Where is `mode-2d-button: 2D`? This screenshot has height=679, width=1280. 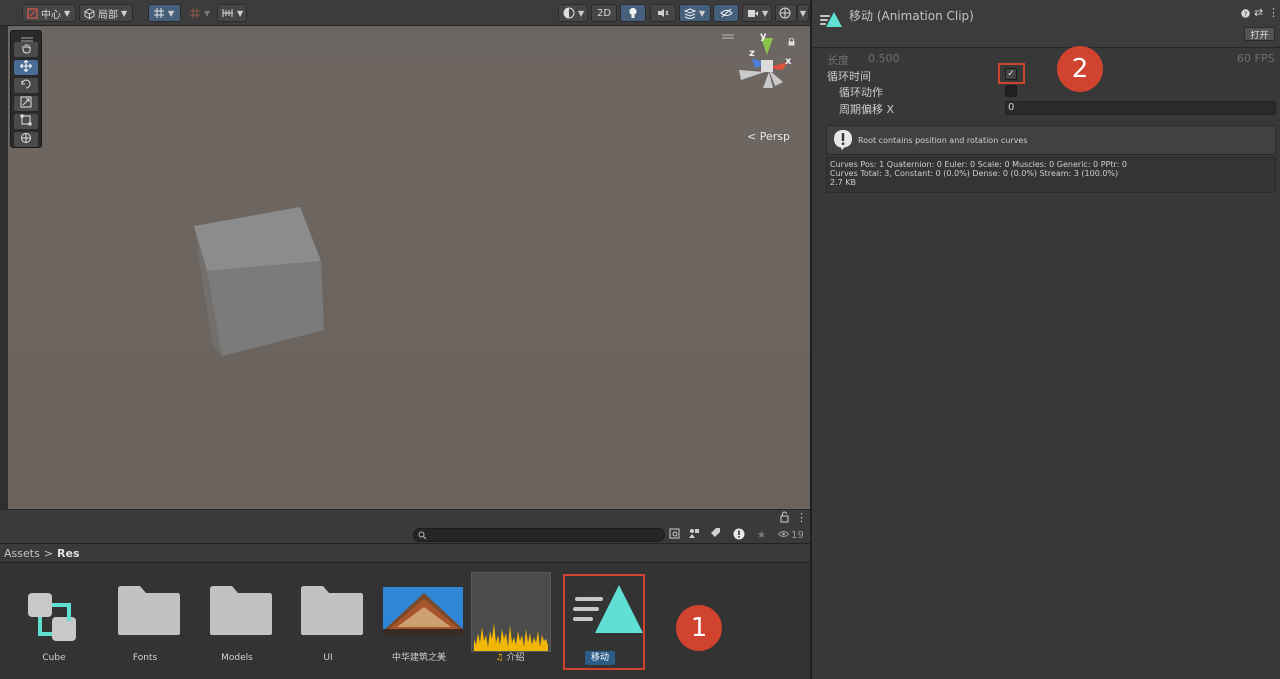
mode-2d-button: 2D is located at coordinates (604, 13).